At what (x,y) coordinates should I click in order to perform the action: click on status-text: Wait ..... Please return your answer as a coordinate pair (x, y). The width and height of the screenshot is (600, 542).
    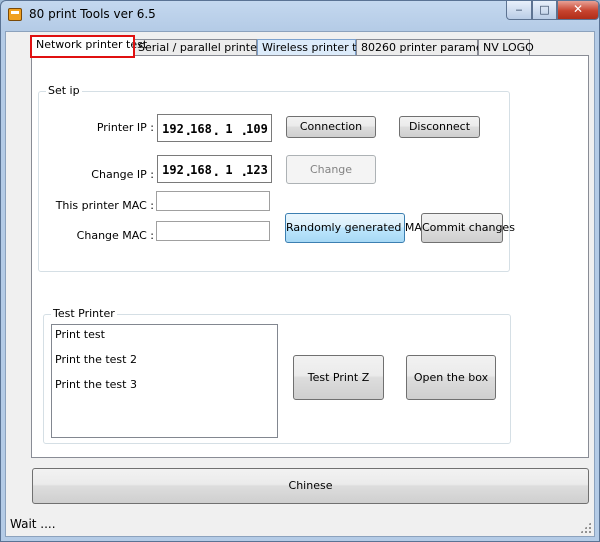
    Looking at the image, I should click on (33, 524).